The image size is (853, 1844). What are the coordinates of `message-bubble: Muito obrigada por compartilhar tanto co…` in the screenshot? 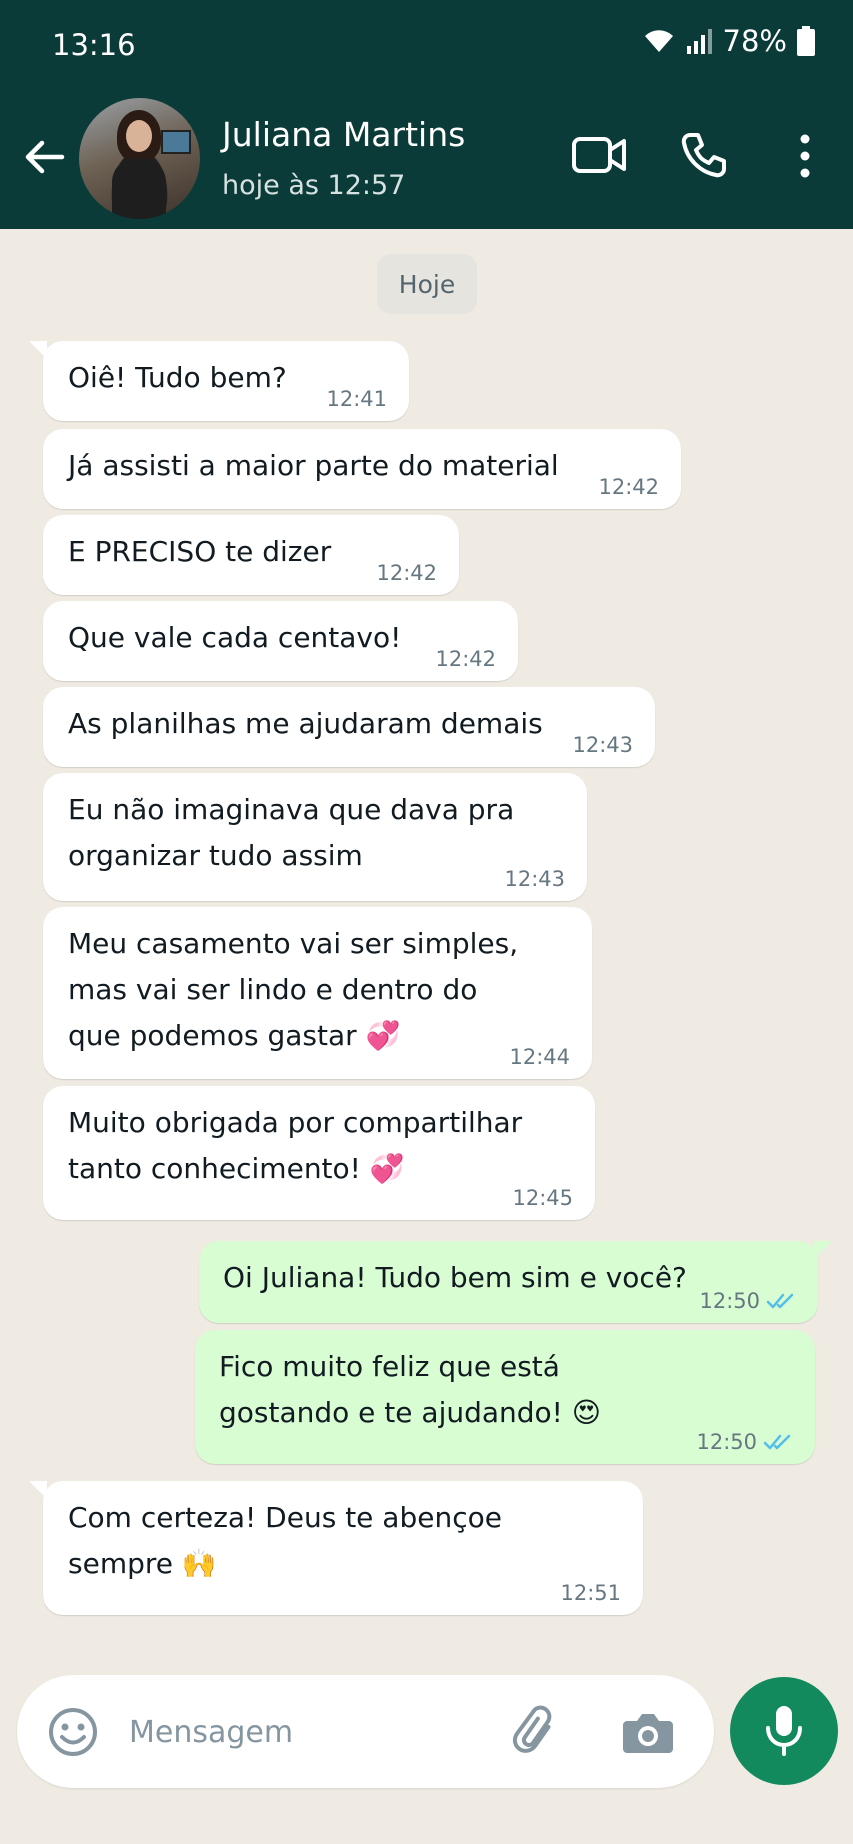 It's located at (319, 1153).